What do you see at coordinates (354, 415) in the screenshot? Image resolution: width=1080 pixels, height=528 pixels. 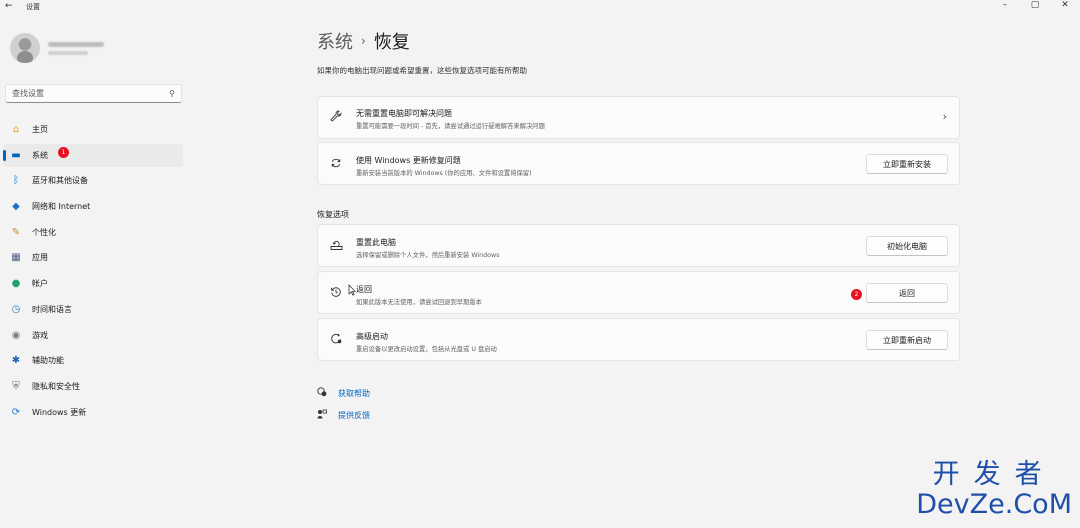 I see `give-feedback-label: 提供反馈` at bounding box center [354, 415].